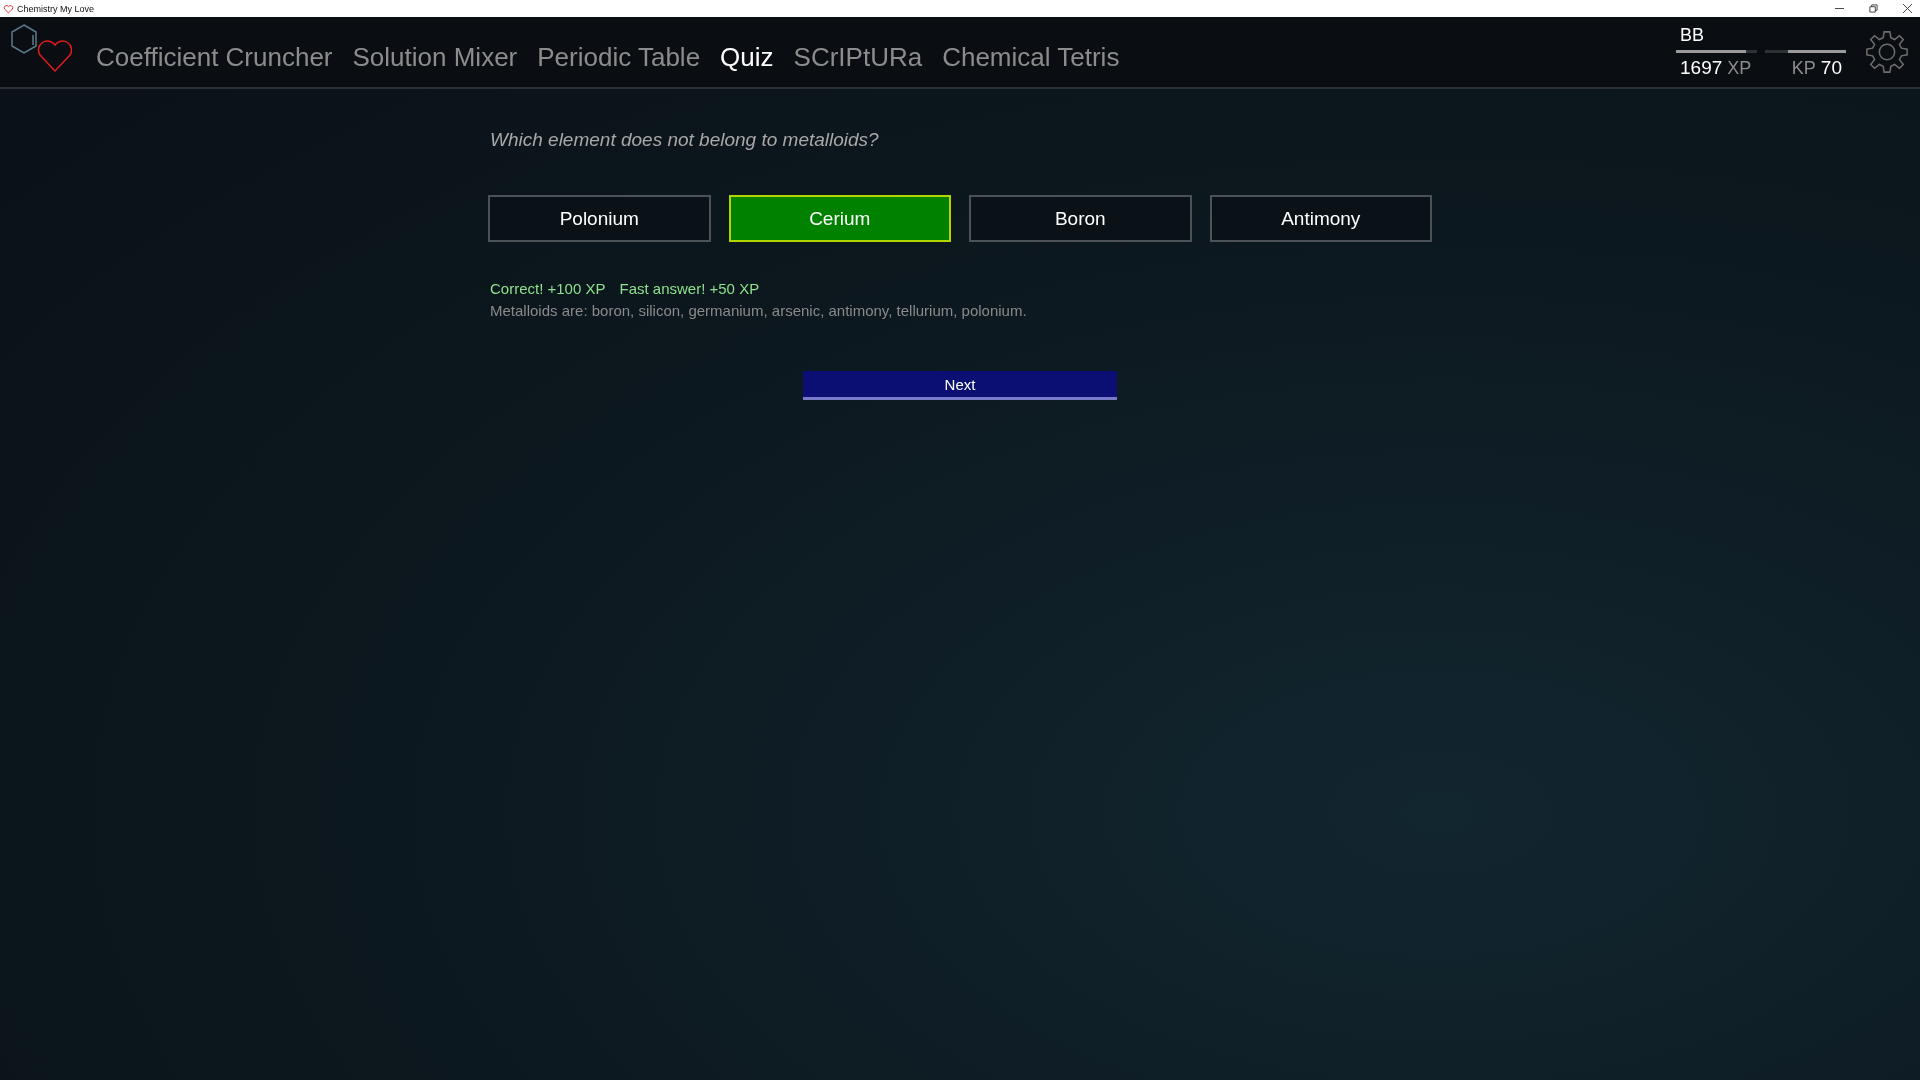 The width and height of the screenshot is (1920, 1080). What do you see at coordinates (839, 218) in the screenshot?
I see `answer-button: Cerium` at bounding box center [839, 218].